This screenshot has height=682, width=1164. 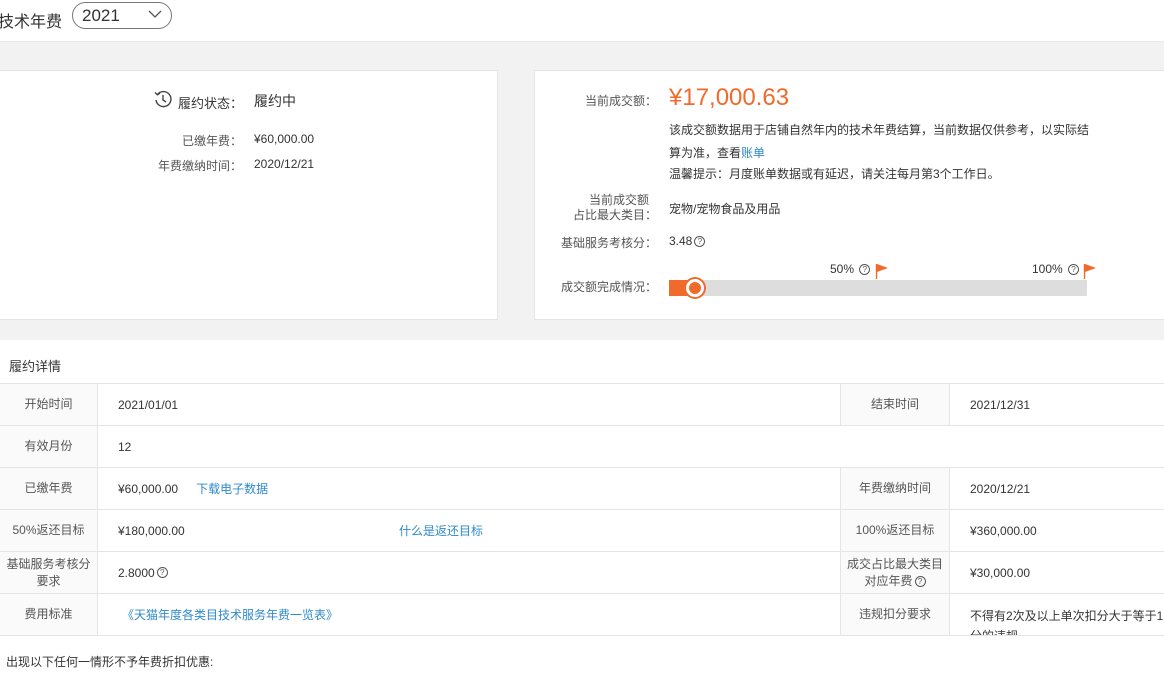 I want to click on tick-50-wrap: 50% ?, so click(x=850, y=269).